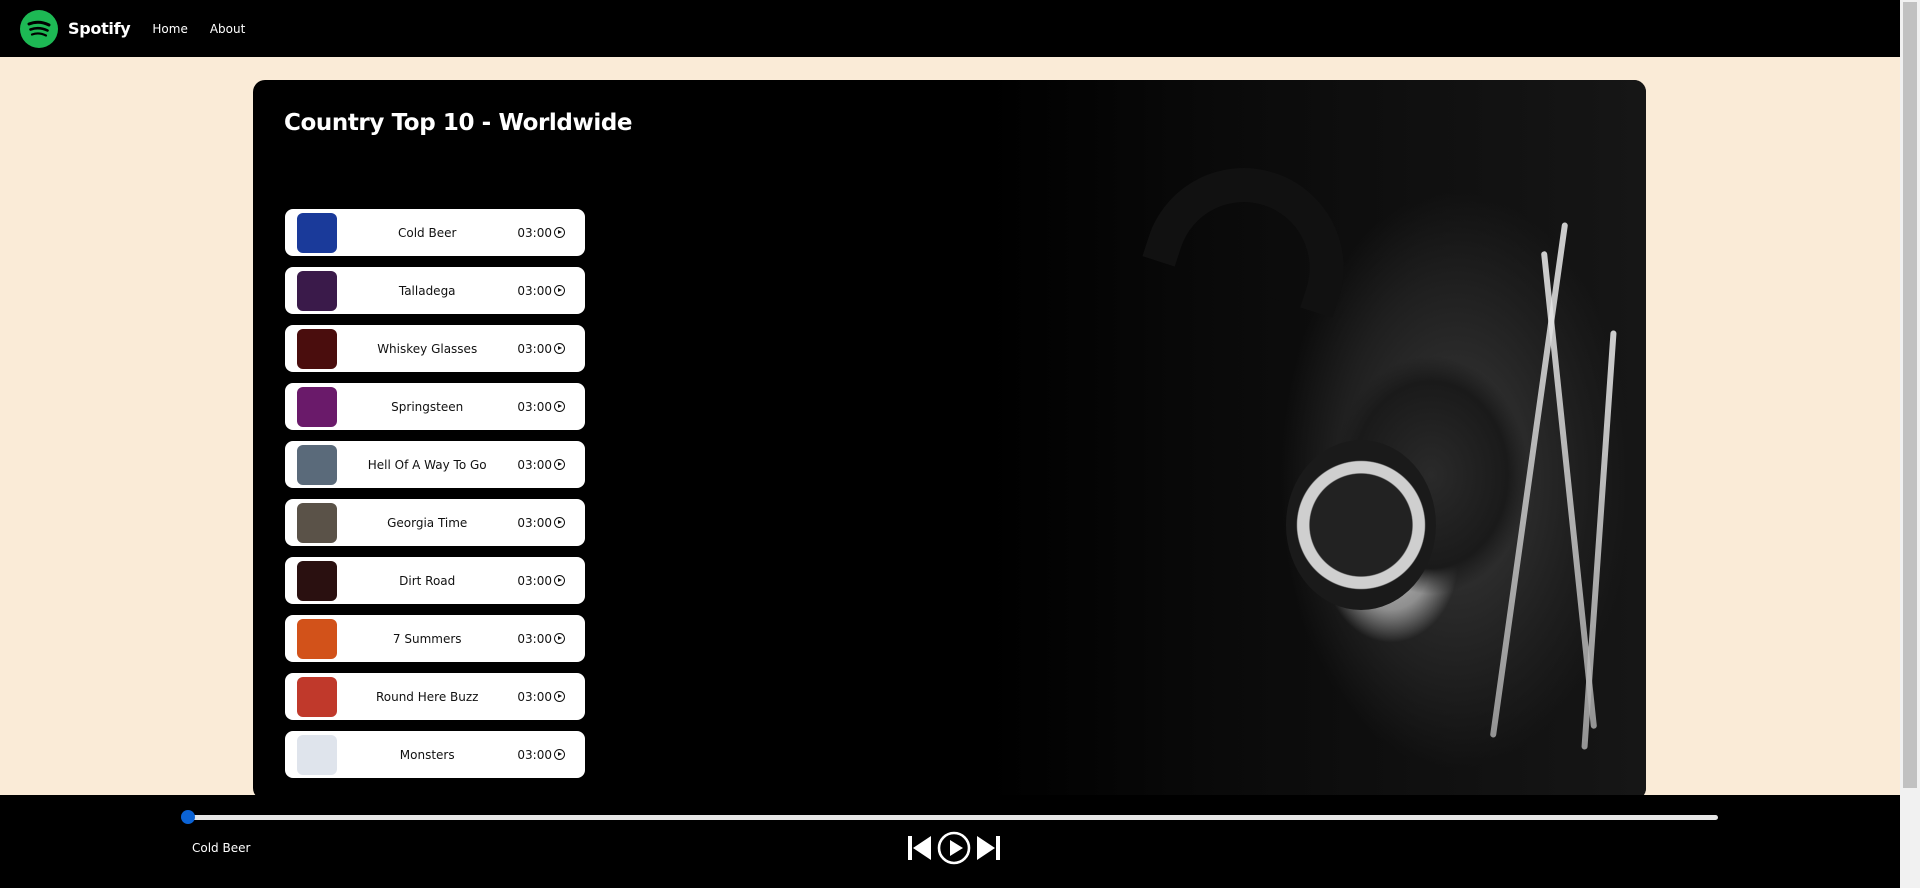  Describe the element at coordinates (39, 28) in the screenshot. I see `spotify-logo-icon` at that location.